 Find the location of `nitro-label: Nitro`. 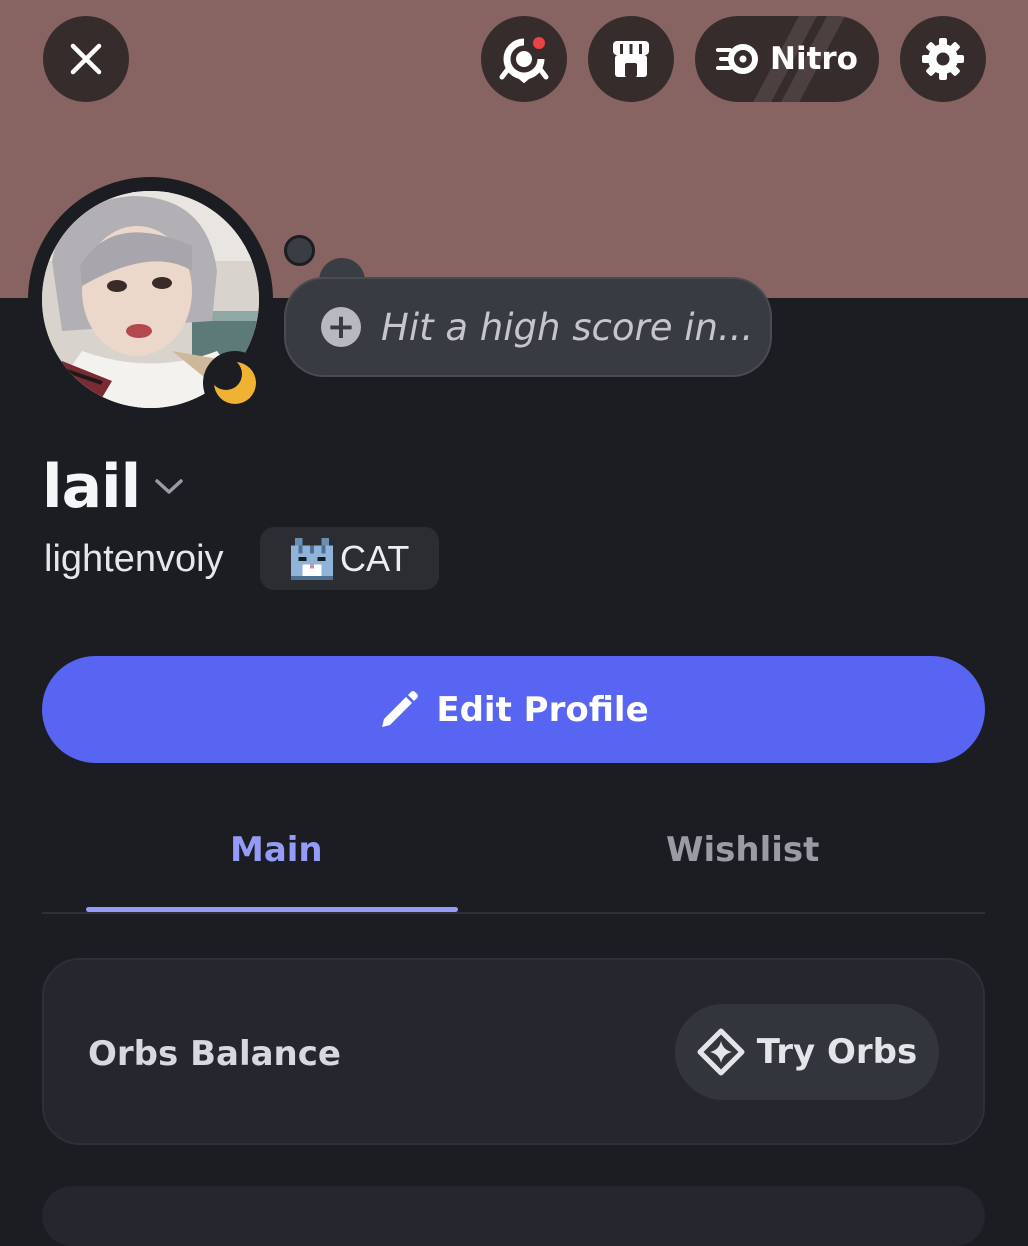

nitro-label: Nitro is located at coordinates (814, 59).